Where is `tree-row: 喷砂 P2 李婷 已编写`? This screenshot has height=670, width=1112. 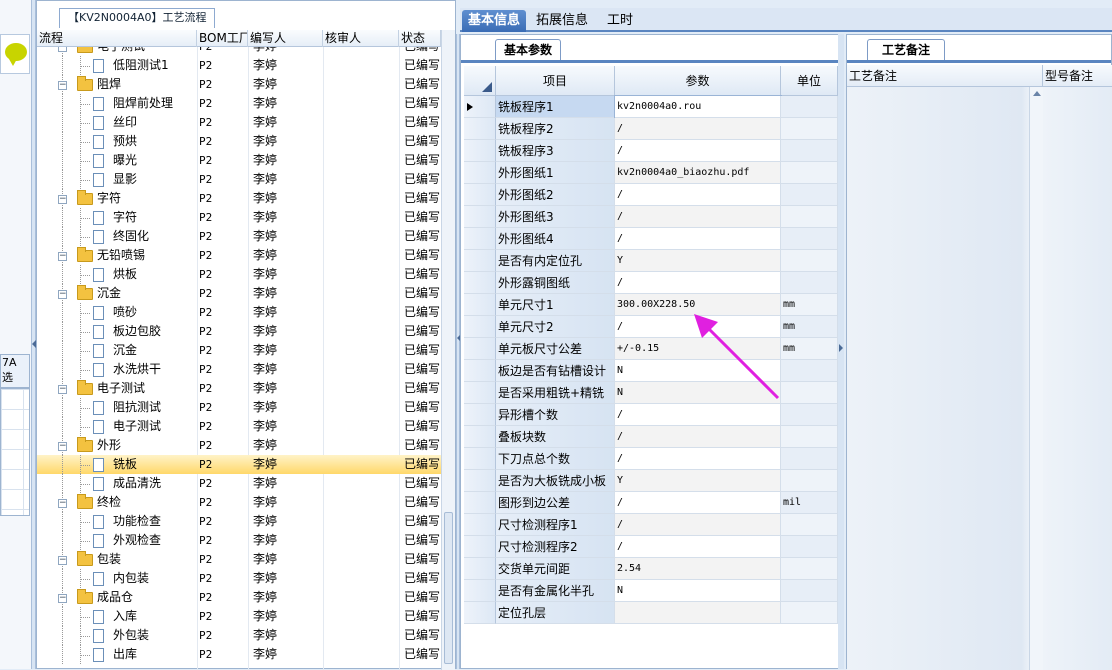
tree-row: 喷砂 P2 李婷 已编写 is located at coordinates (239, 312).